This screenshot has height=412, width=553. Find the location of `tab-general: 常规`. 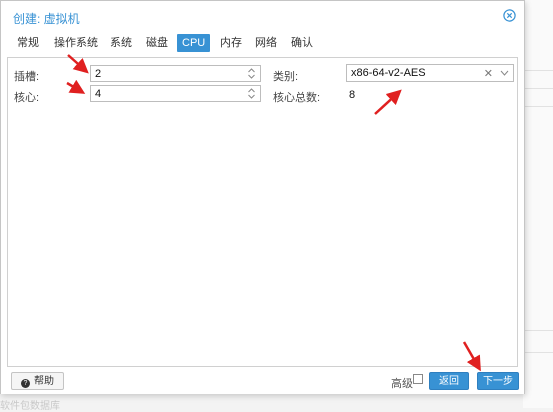

tab-general: 常规 is located at coordinates (28, 43).